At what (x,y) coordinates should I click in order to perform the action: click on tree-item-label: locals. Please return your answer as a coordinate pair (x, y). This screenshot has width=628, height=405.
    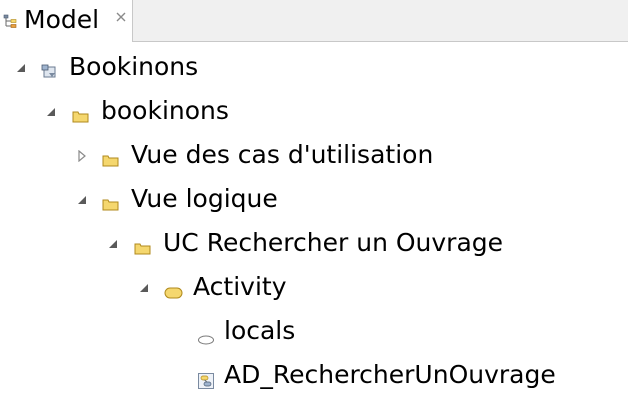
    Looking at the image, I should click on (260, 330).